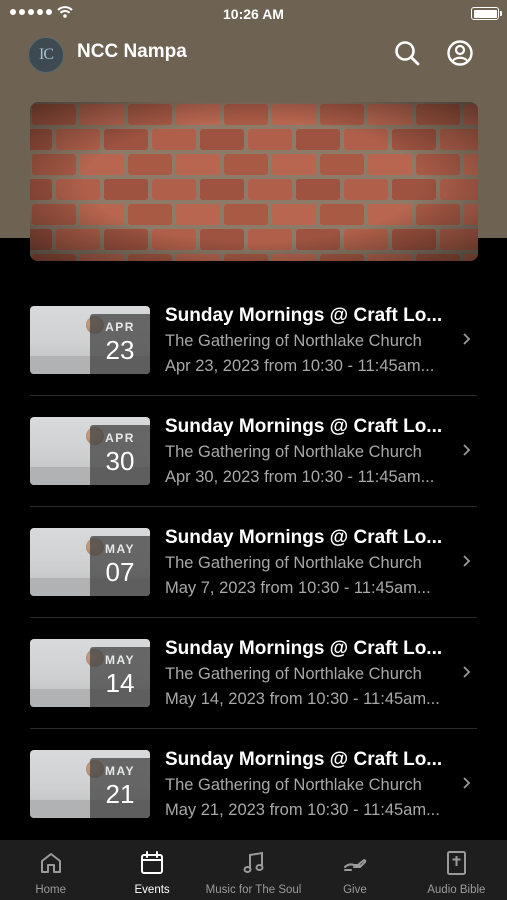  I want to click on app-header: IC NCC Nampa, so click(253, 53).